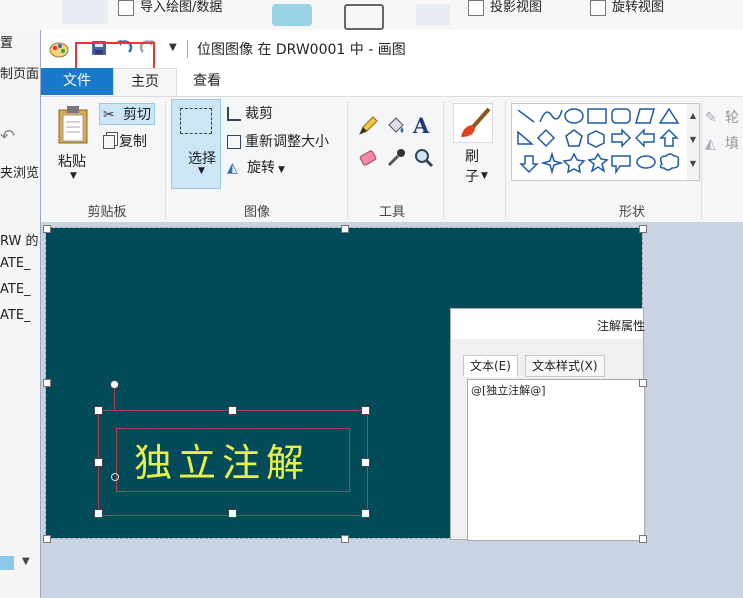 This screenshot has width=743, height=598. What do you see at coordinates (396, 158) in the screenshot?
I see `color-picker-icon` at bounding box center [396, 158].